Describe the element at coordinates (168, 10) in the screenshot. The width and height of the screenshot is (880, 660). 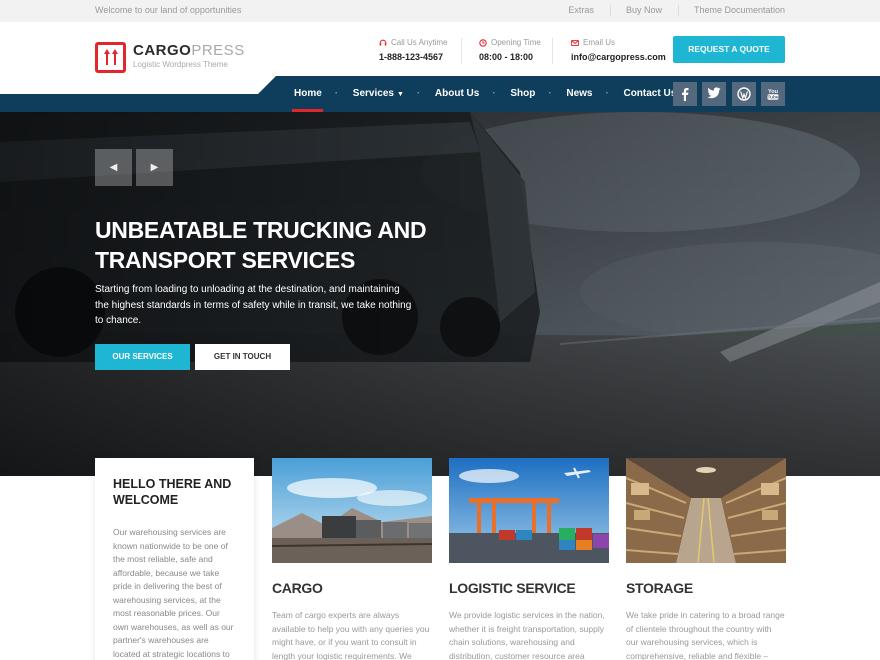
I see `welcome-text: Welcome to our land of opportunities` at that location.